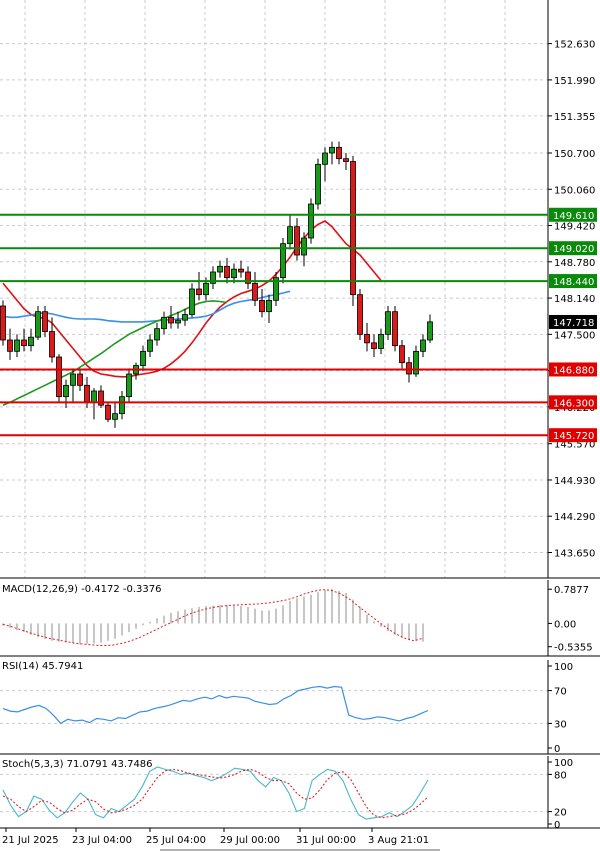 The width and height of the screenshot is (600, 851). Describe the element at coordinates (560, 724) in the screenshot. I see `rsi-tick-label: 30` at that location.